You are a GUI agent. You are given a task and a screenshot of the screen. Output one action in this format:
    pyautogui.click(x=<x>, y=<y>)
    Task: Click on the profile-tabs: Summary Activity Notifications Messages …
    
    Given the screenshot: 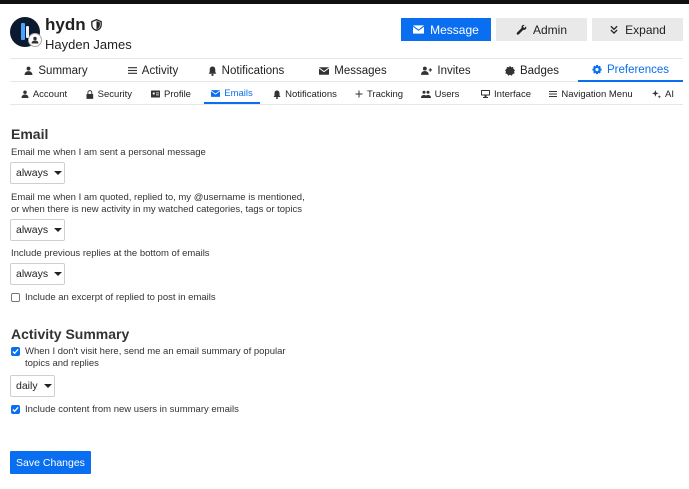 What is the action you would take?
    pyautogui.click(x=346, y=70)
    